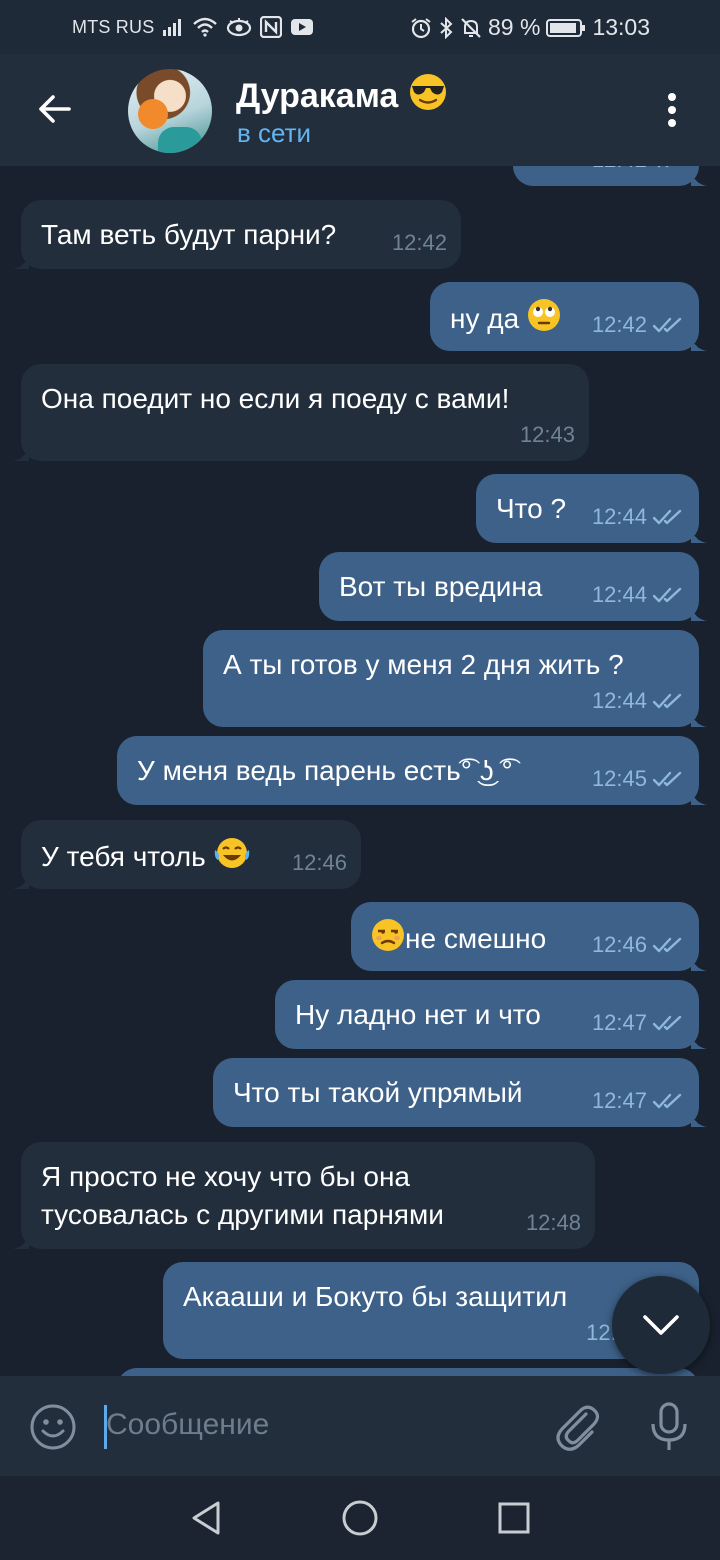 This screenshot has width=720, height=1560. What do you see at coordinates (242, 1214) in the screenshot?
I see `message-text-line: тусовалась с другими парнями` at bounding box center [242, 1214].